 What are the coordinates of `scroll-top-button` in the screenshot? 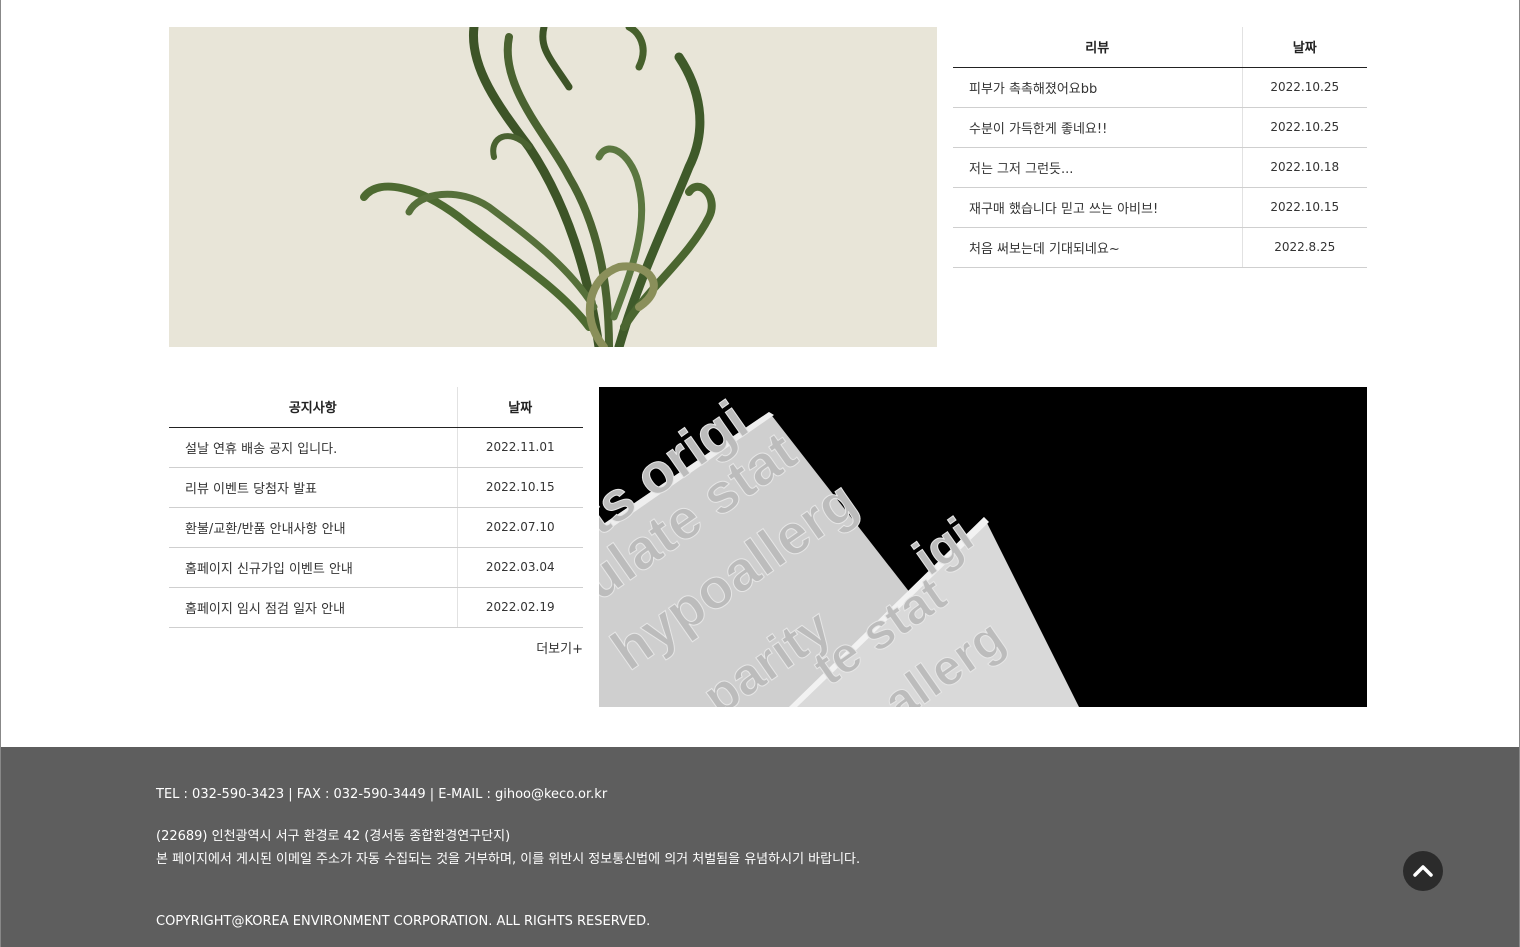 It's located at (1423, 871).